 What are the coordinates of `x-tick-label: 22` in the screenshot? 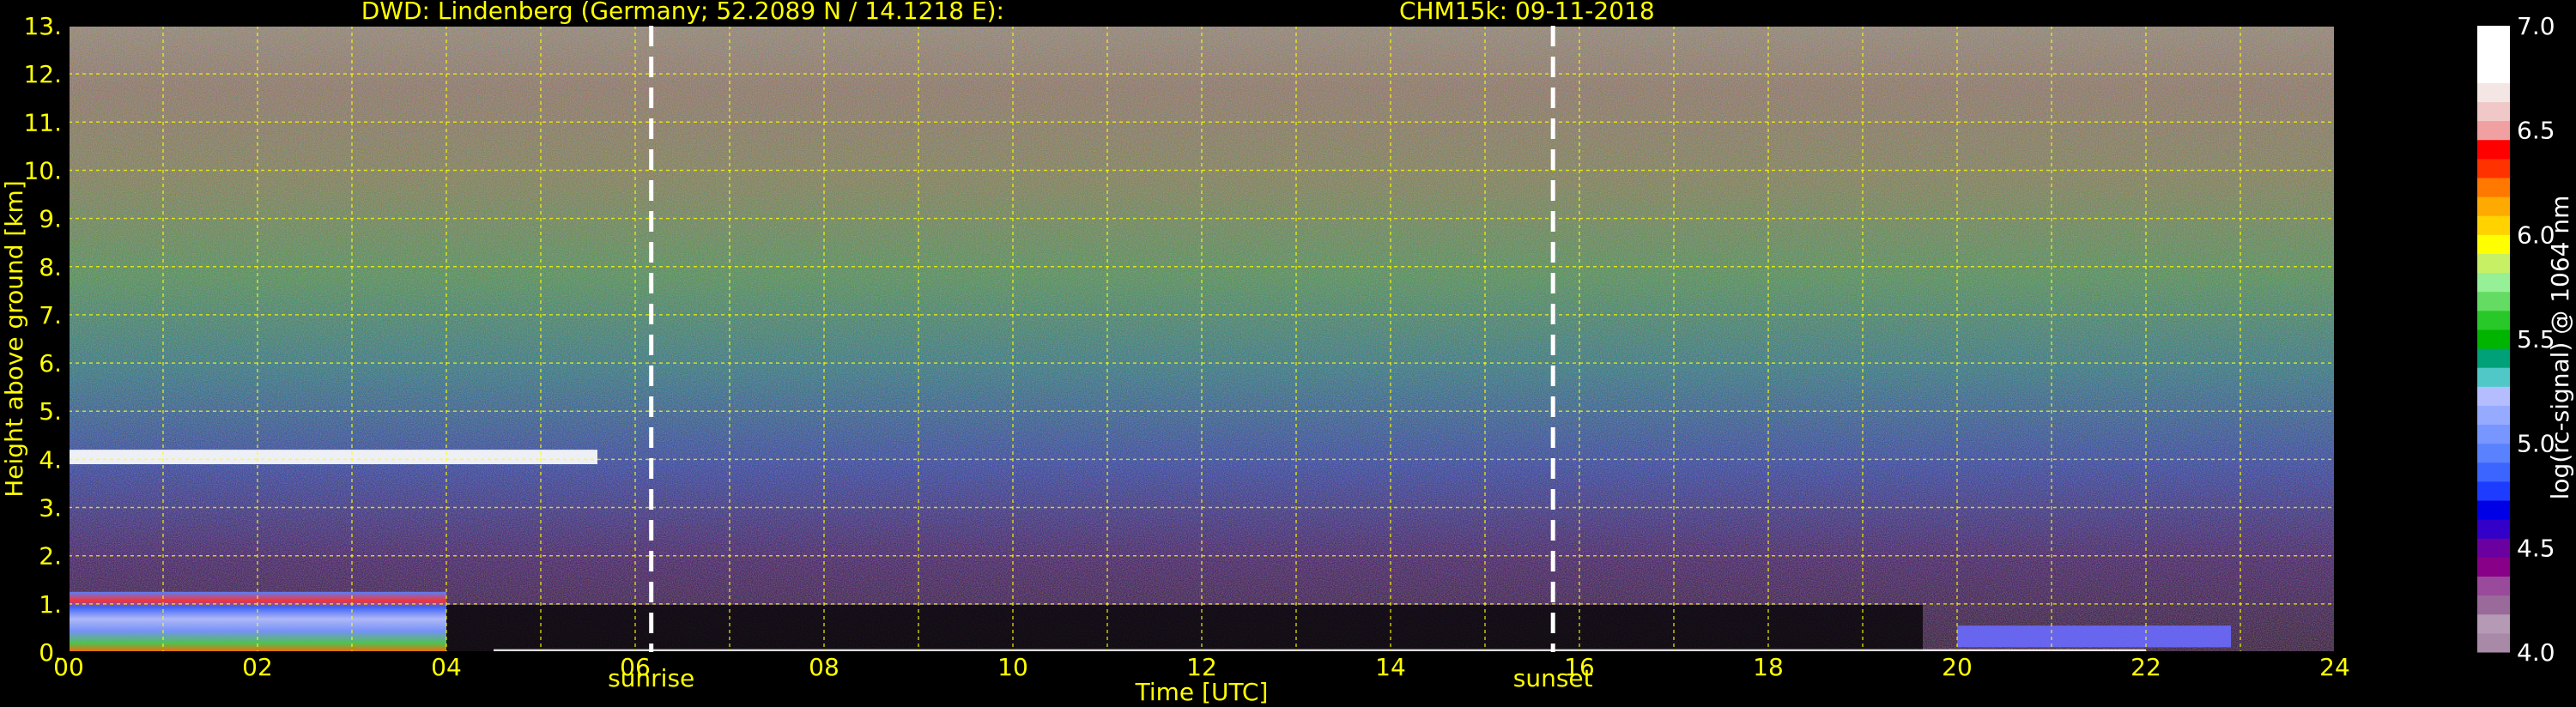 It's located at (2146, 667).